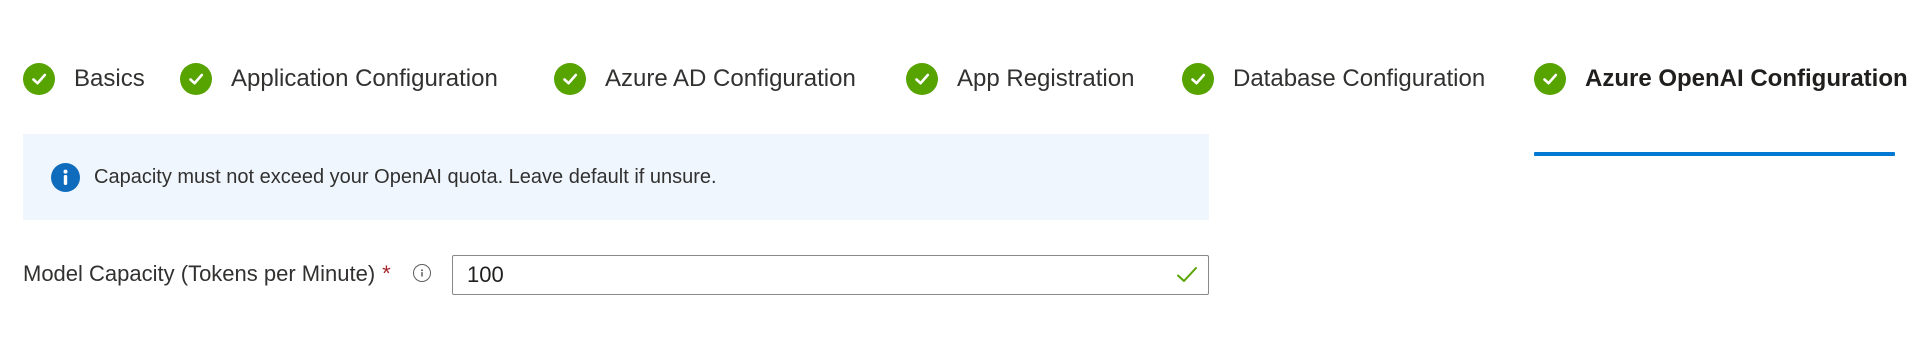  I want to click on required-marker: *, so click(386, 273).